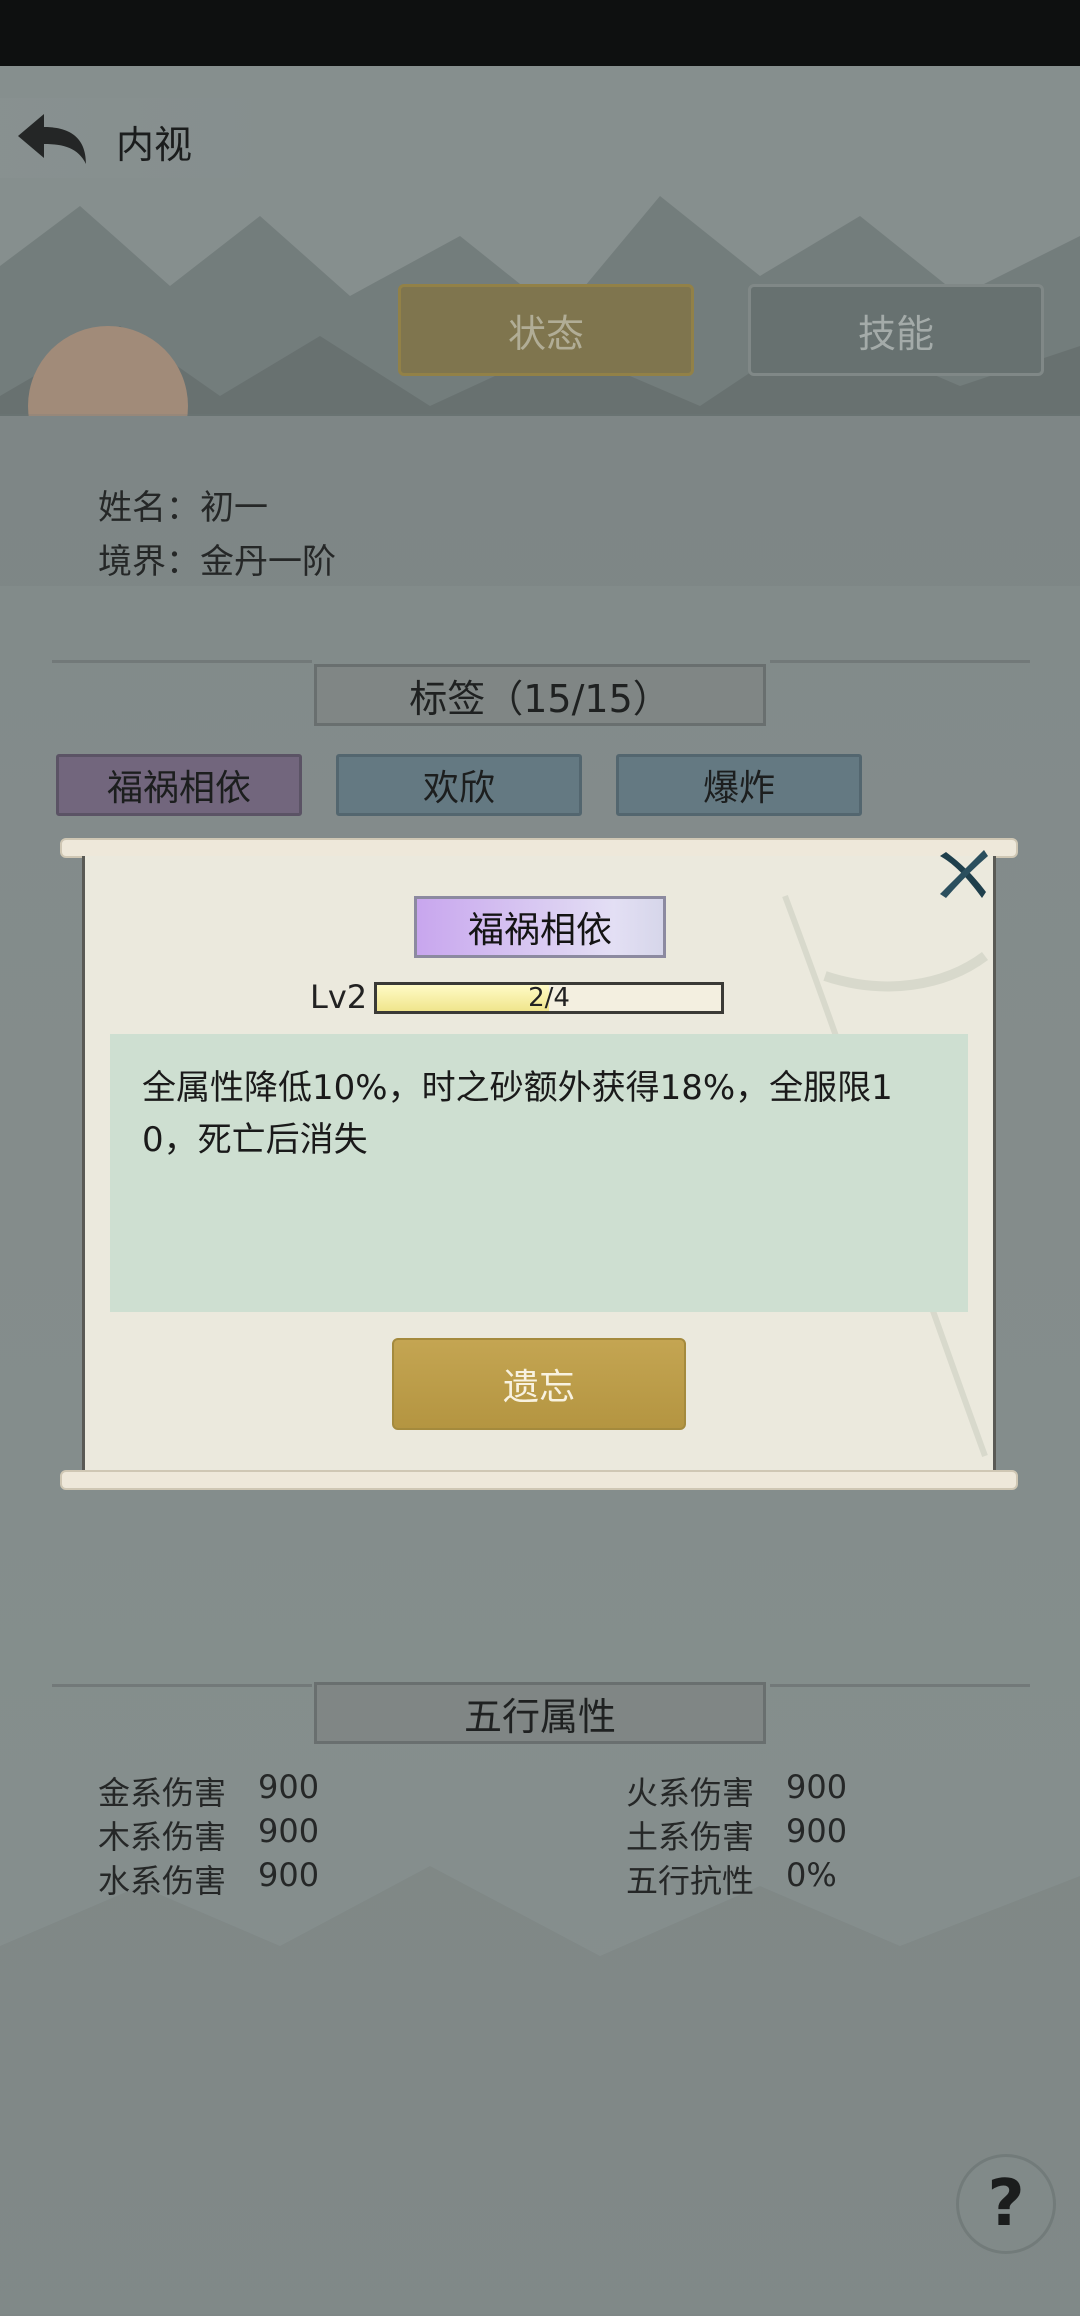 The width and height of the screenshot is (1080, 2316). Describe the element at coordinates (540, 927) in the screenshot. I see `tag-name-badge: 福祸相依` at that location.